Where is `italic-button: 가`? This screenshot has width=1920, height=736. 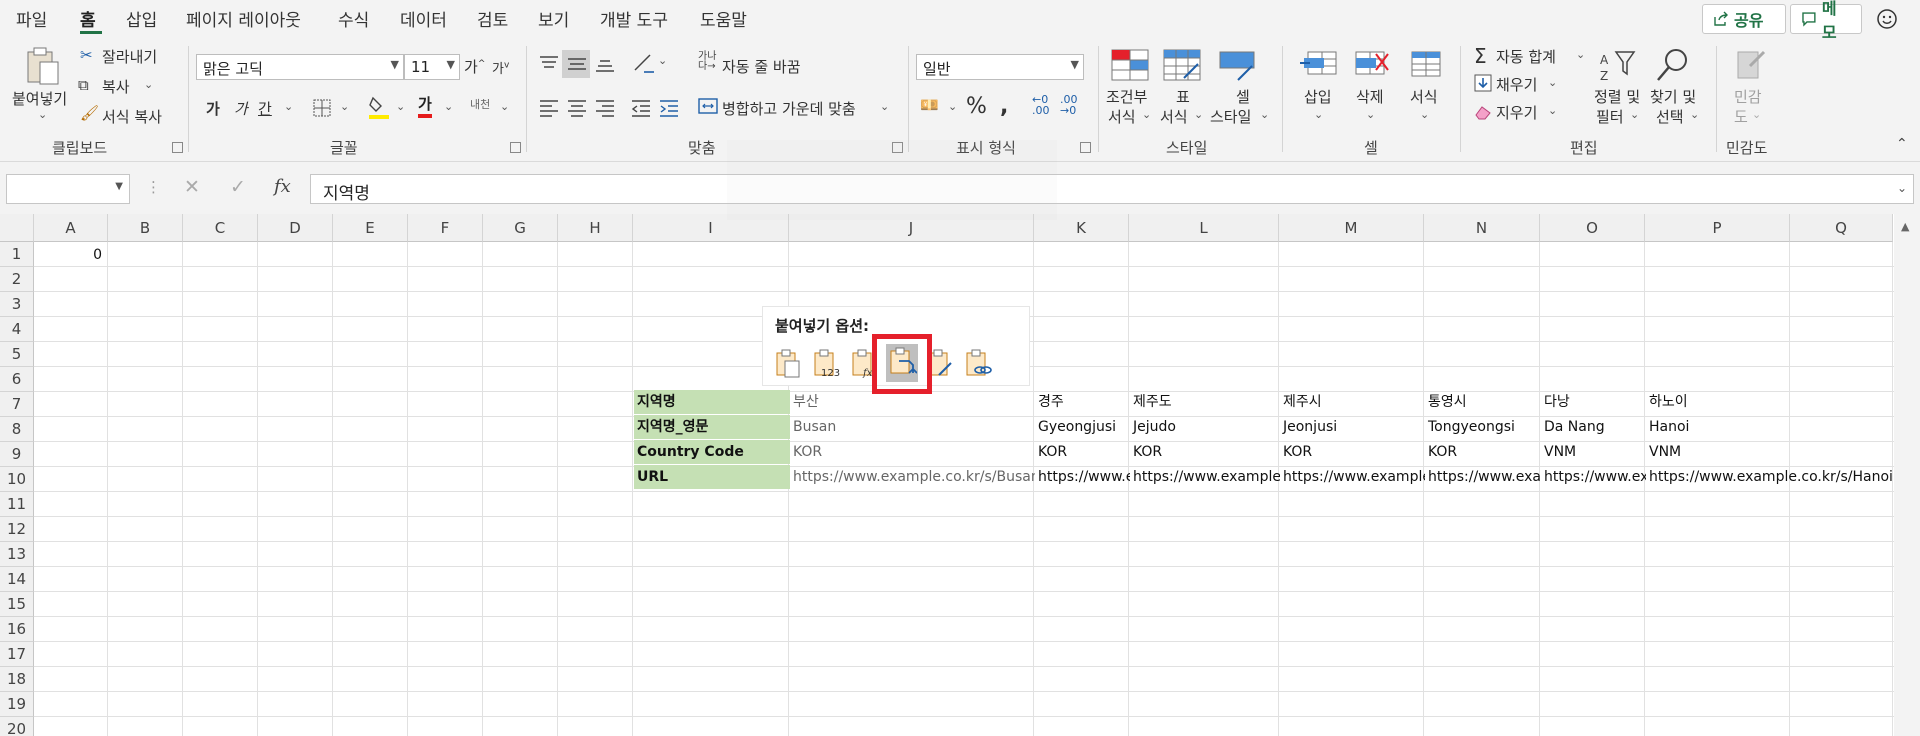
italic-button: 가 is located at coordinates (241, 108).